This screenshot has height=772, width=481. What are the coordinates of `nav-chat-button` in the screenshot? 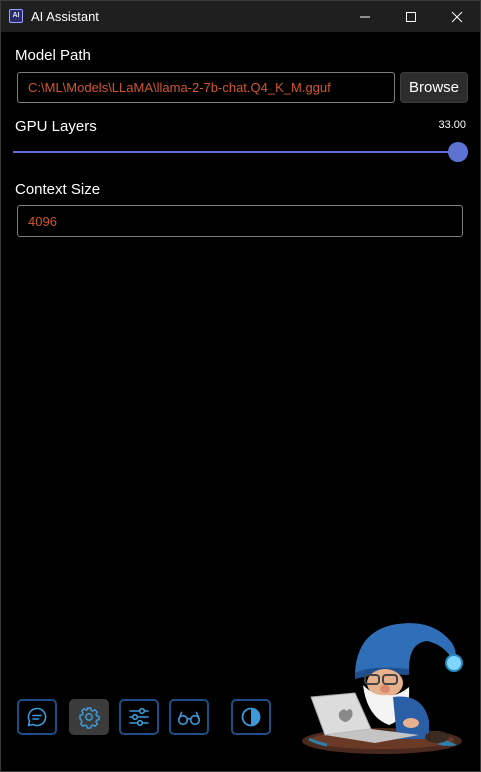 It's located at (37, 717).